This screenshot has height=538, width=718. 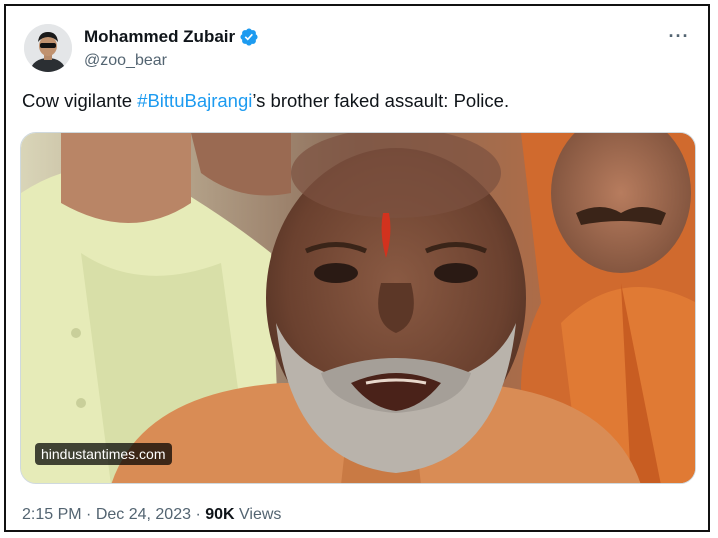 I want to click on author-block: Mohammed Zubair @zoo_bear, so click(x=171, y=48).